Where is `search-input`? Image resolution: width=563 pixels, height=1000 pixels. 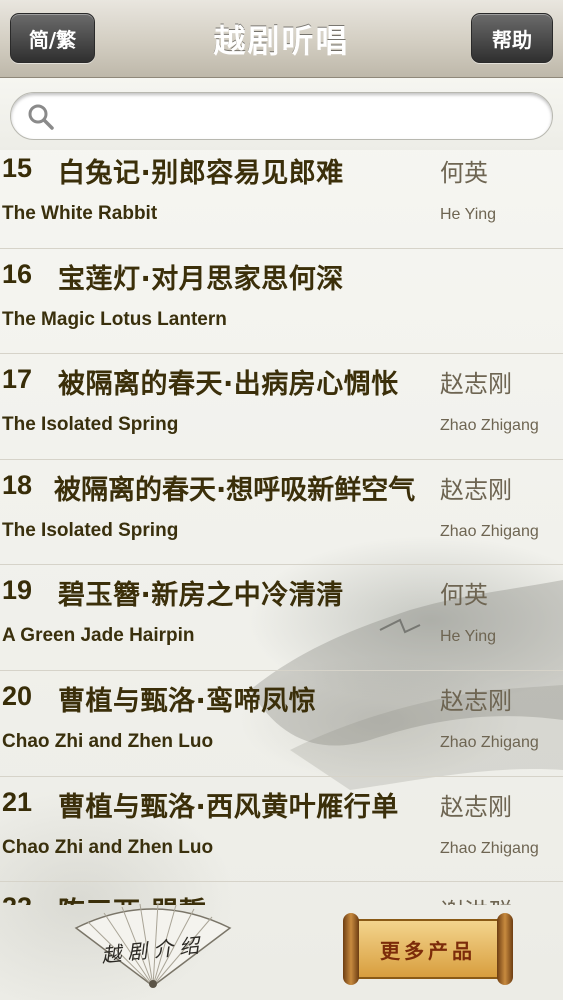 search-input is located at coordinates (298, 116).